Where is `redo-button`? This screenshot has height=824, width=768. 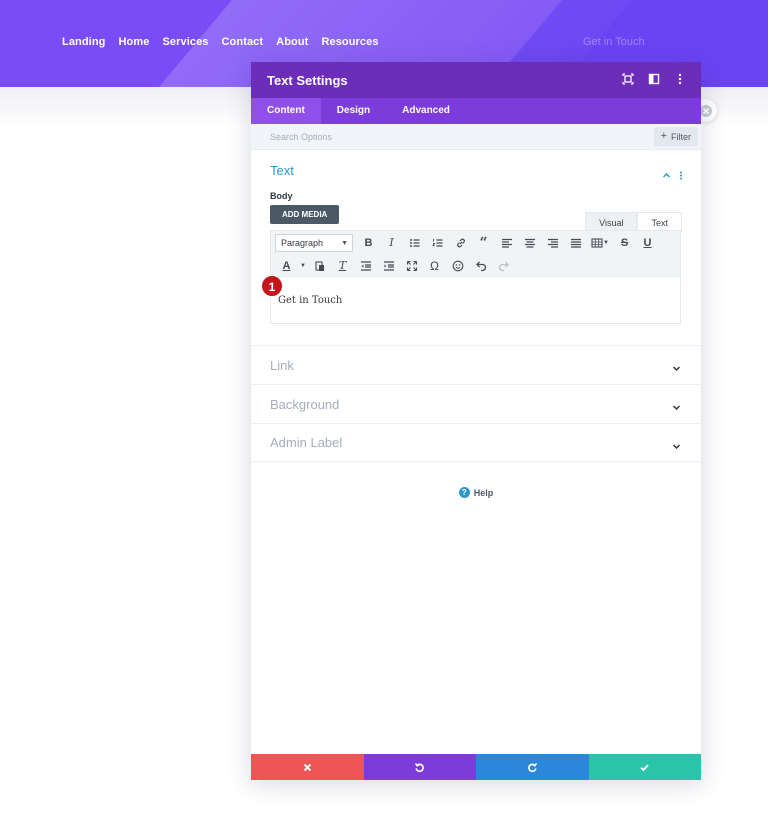
redo-button is located at coordinates (532, 767).